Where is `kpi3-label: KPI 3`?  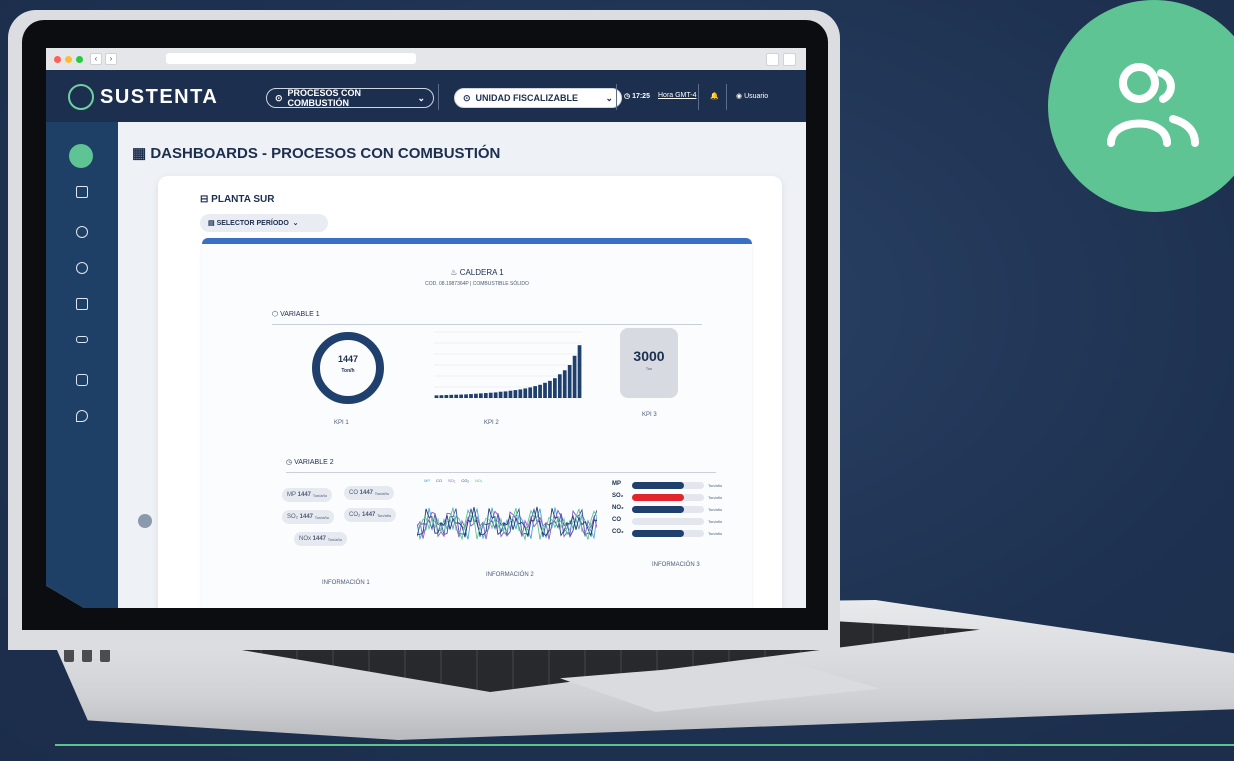 kpi3-label: KPI 3 is located at coordinates (649, 415).